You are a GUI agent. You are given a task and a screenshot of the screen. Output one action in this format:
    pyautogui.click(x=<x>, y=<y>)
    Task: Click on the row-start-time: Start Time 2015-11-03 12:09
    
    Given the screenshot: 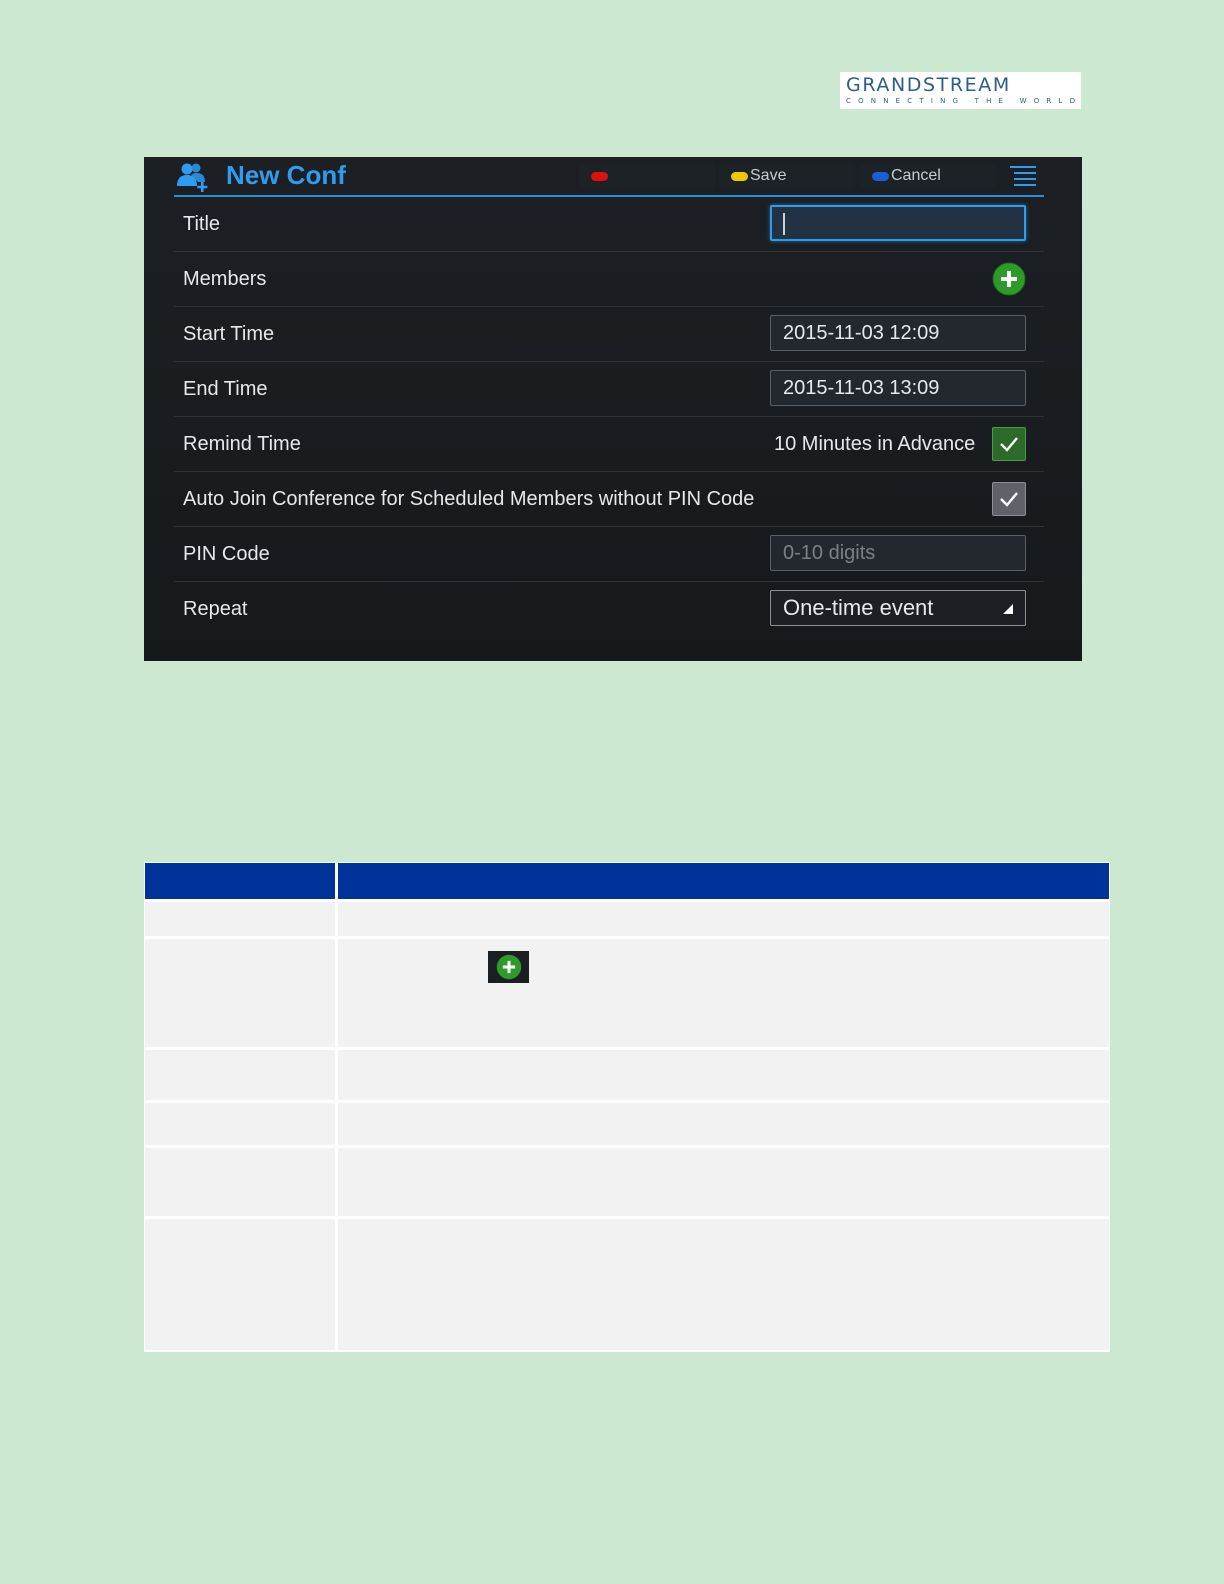 What is the action you would take?
    pyautogui.click(x=609, y=334)
    